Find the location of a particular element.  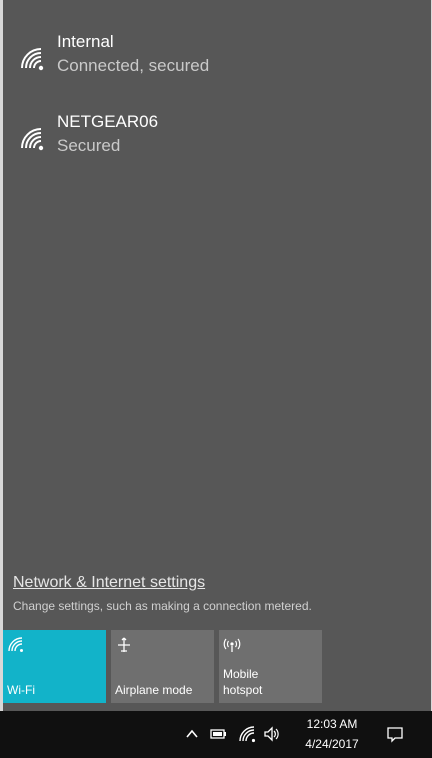

taskbar: 12:03 AM 4/24/2017 is located at coordinates (216, 734).